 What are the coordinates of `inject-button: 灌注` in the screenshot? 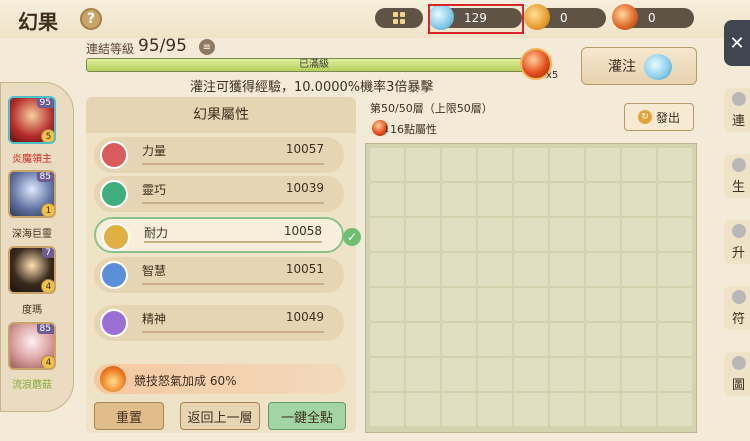 It's located at (639, 66).